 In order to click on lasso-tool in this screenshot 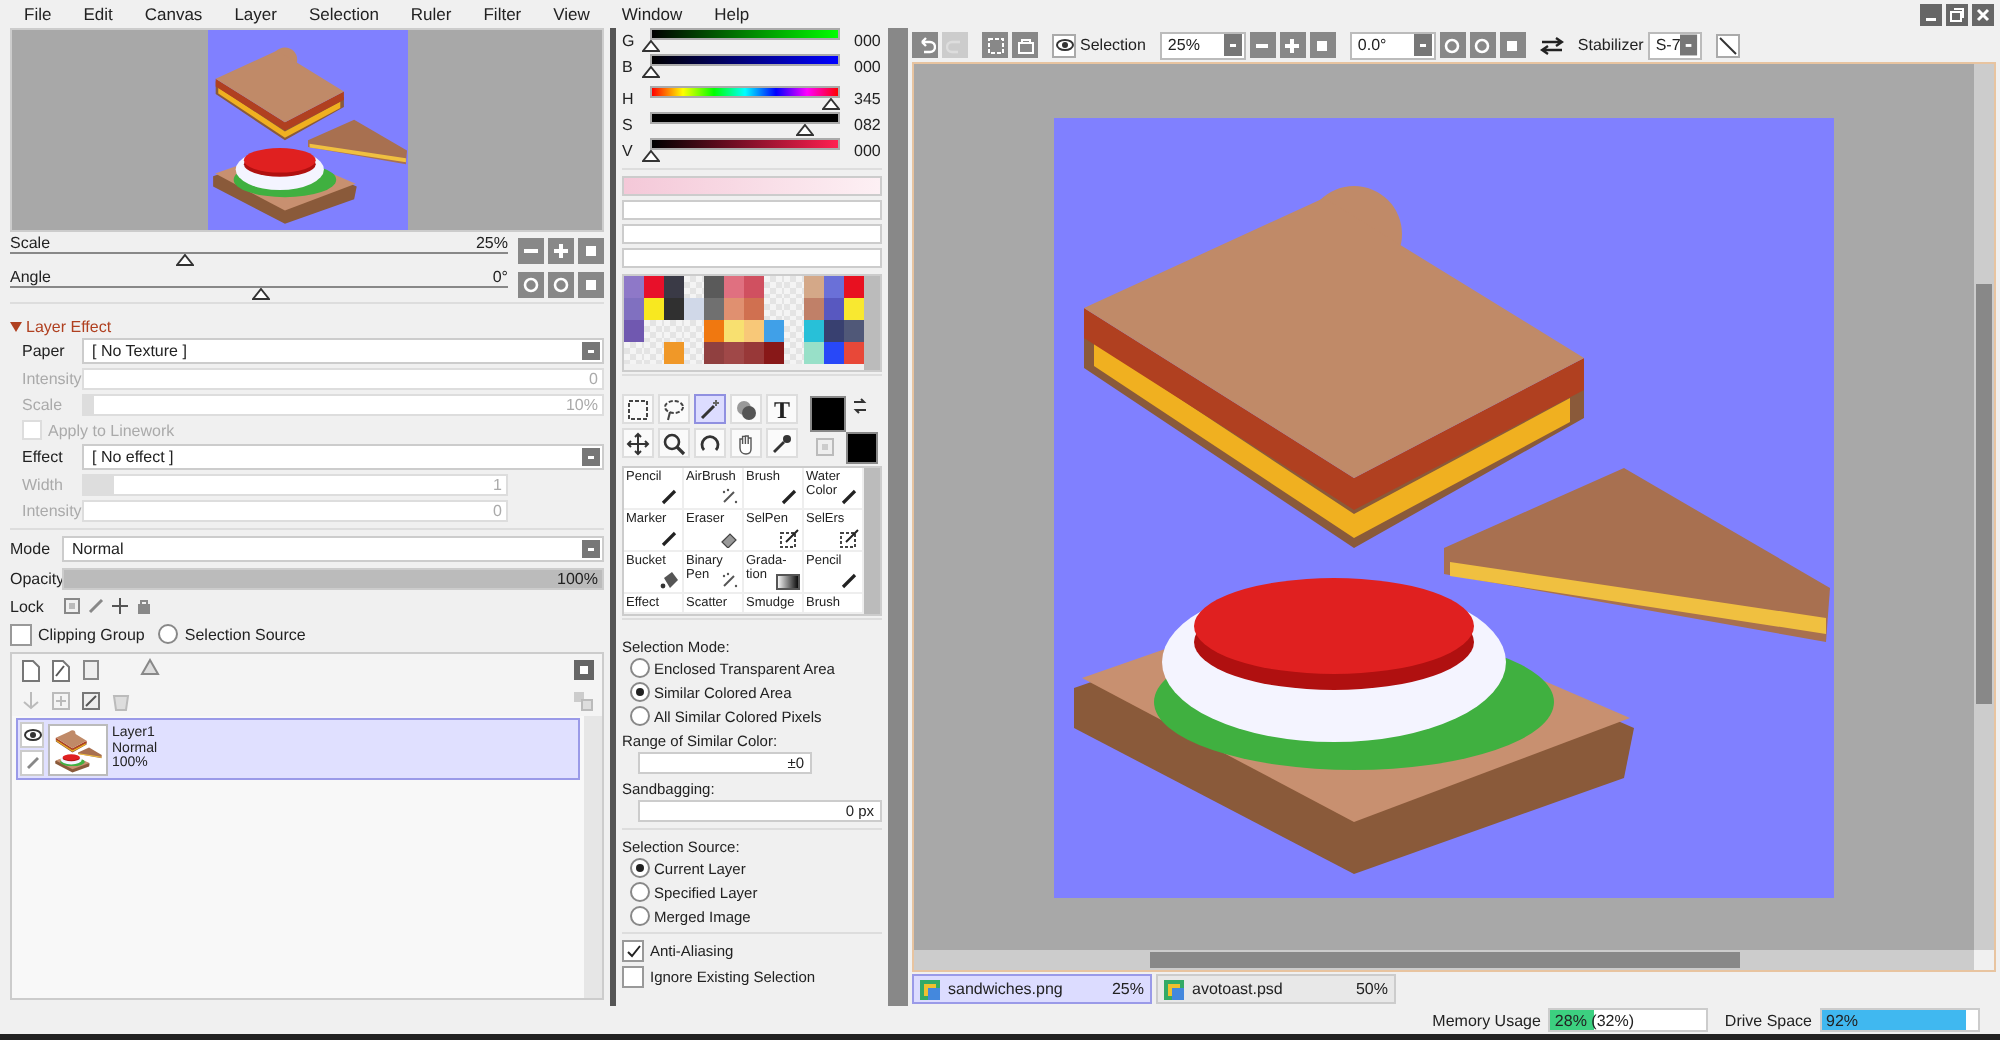, I will do `click(674, 409)`.